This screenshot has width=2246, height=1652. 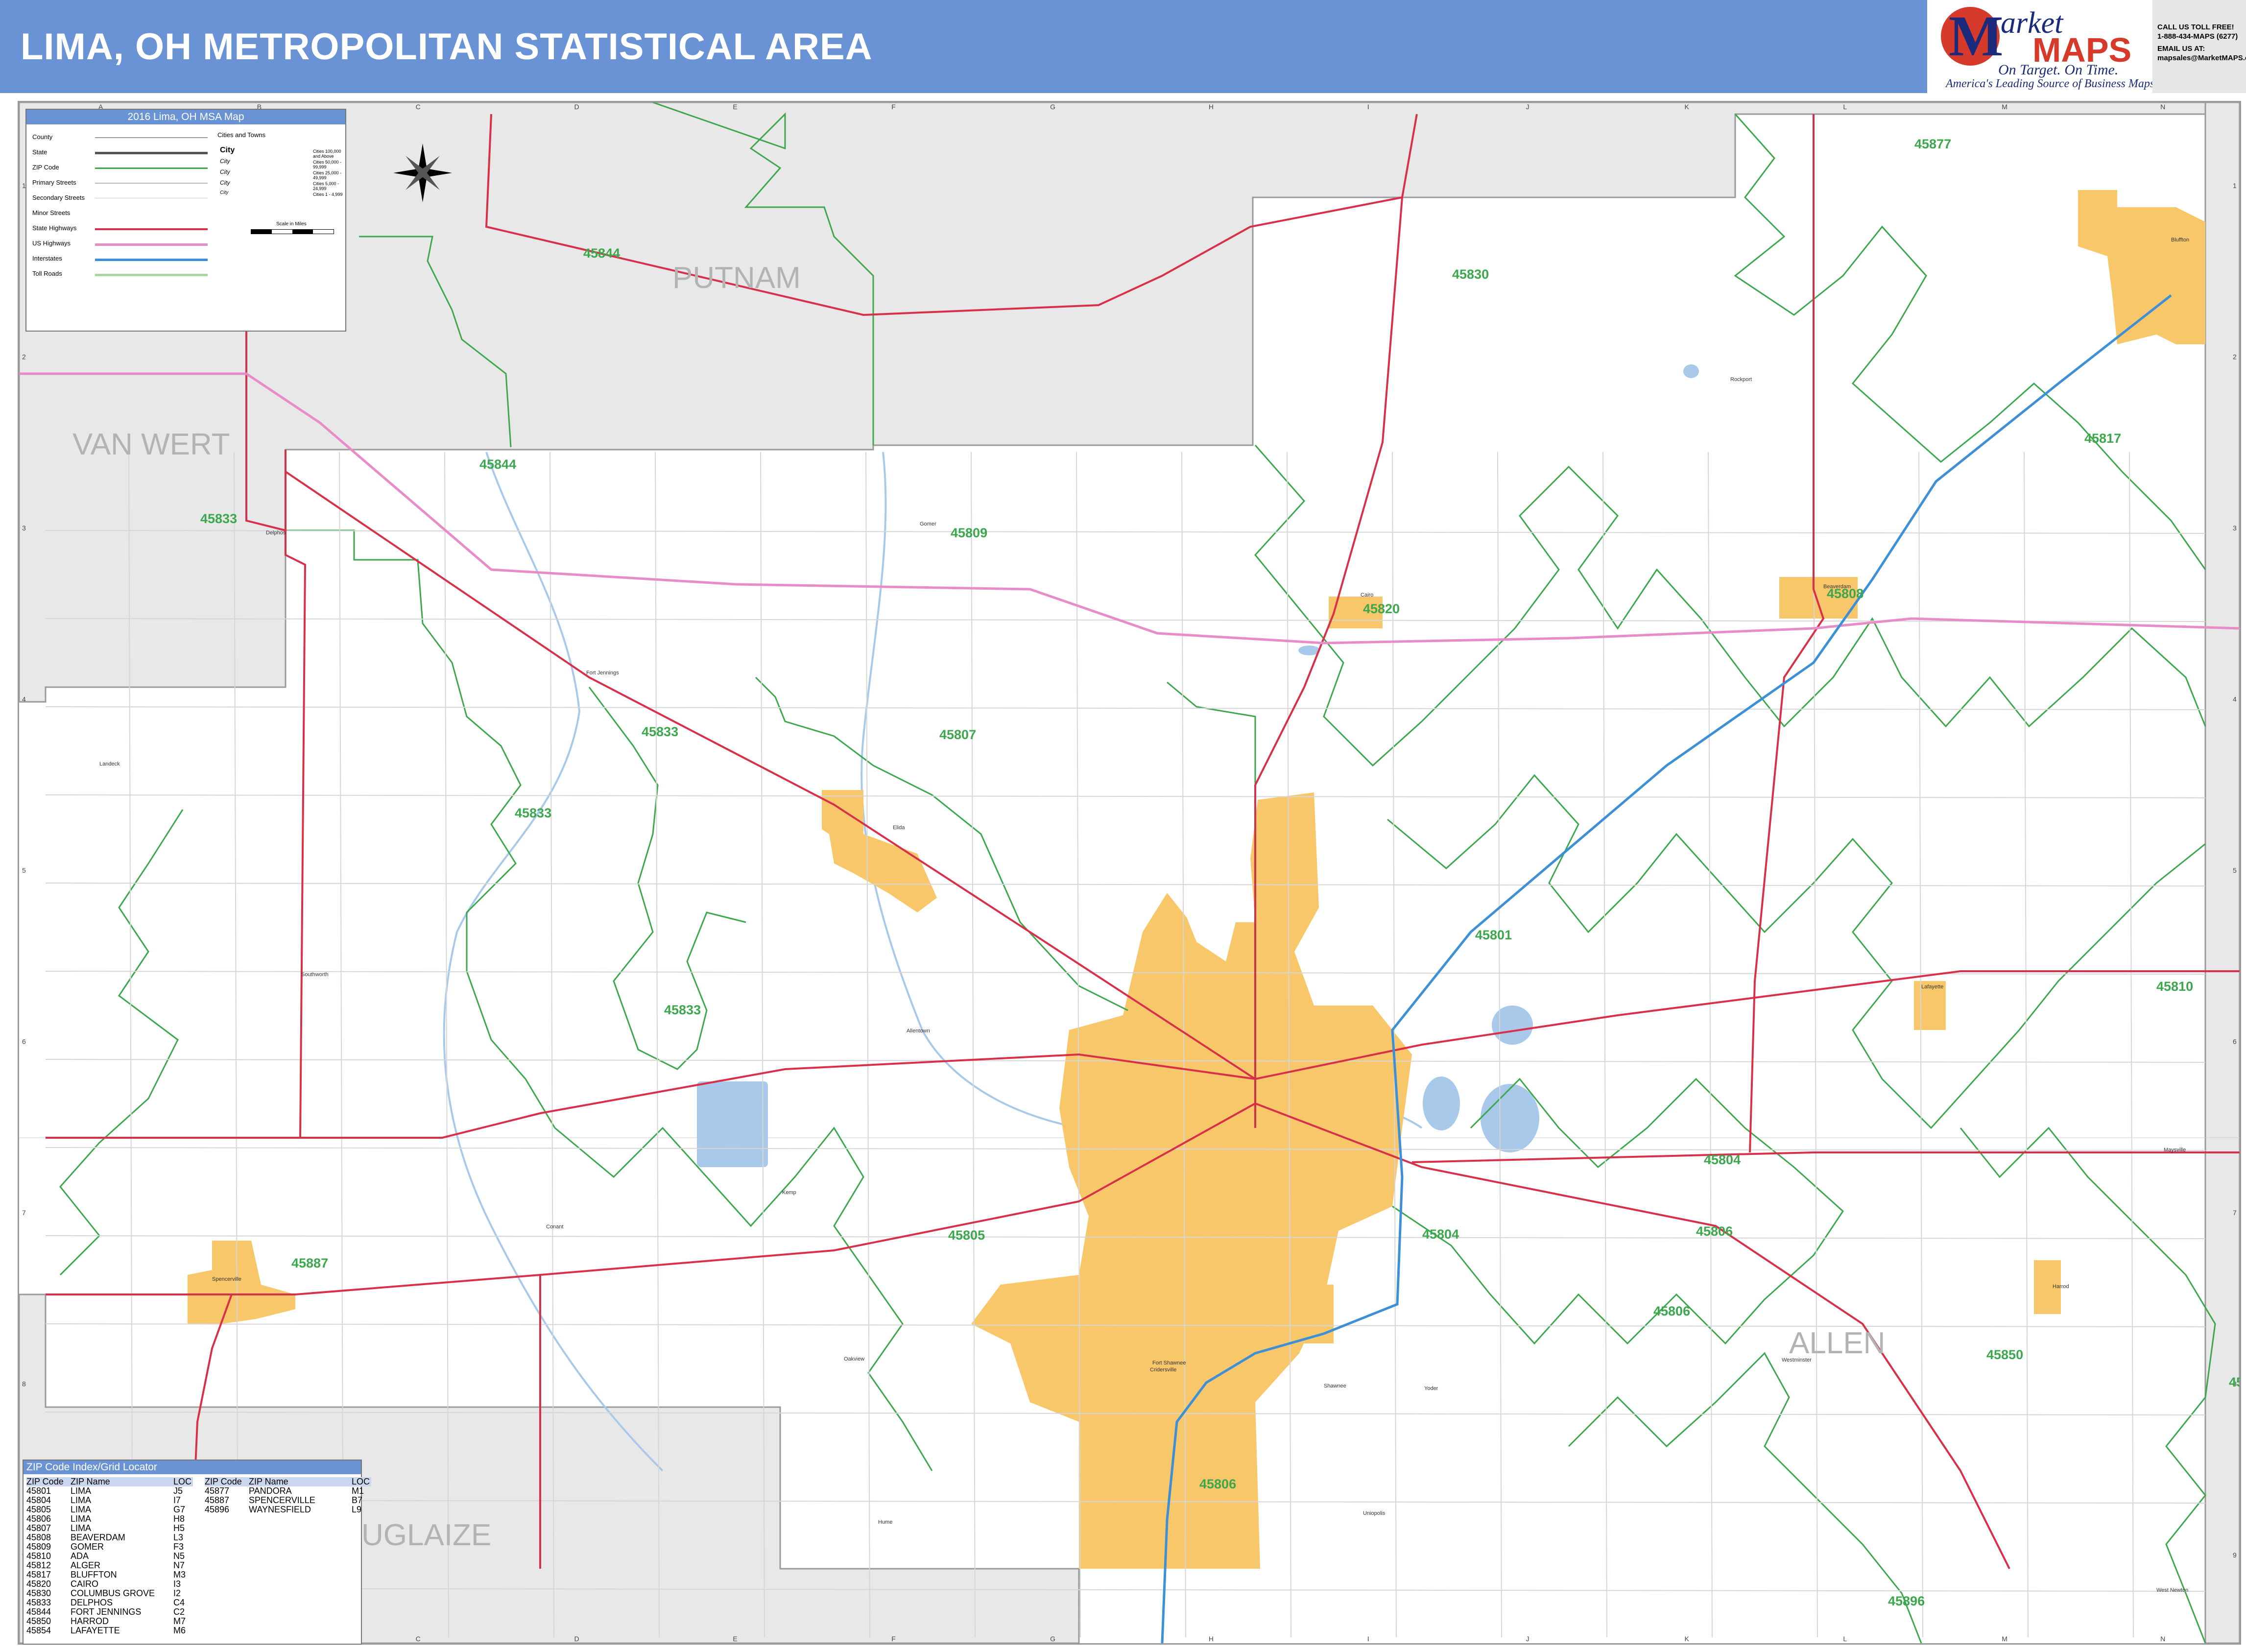 What do you see at coordinates (1977, 36) in the screenshot?
I see `logo-m: M` at bounding box center [1977, 36].